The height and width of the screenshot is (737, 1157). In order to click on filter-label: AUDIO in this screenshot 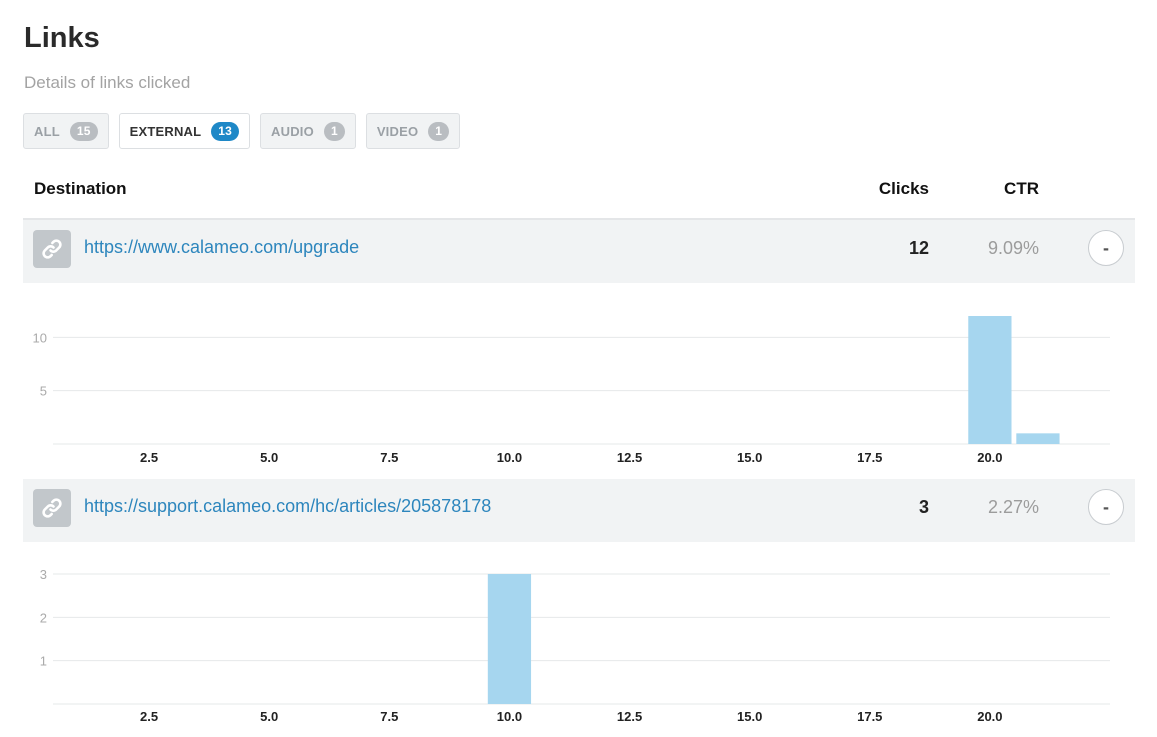, I will do `click(292, 131)`.